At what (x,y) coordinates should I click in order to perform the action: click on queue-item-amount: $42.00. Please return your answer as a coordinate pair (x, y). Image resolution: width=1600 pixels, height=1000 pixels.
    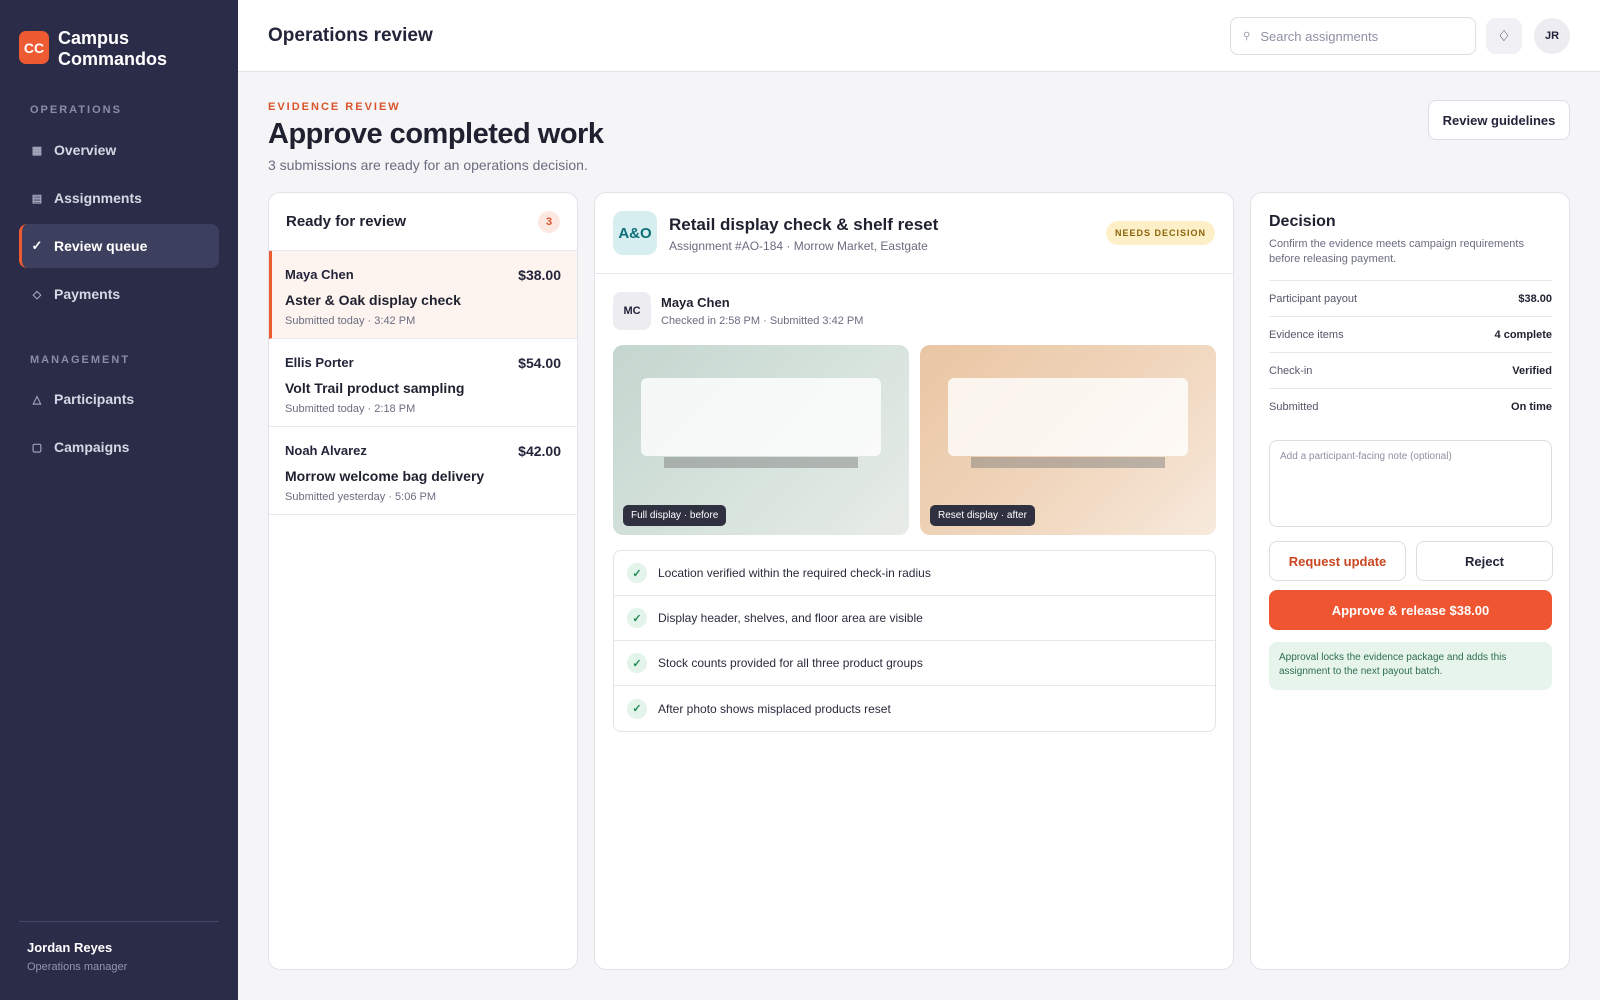
    Looking at the image, I should click on (539, 451).